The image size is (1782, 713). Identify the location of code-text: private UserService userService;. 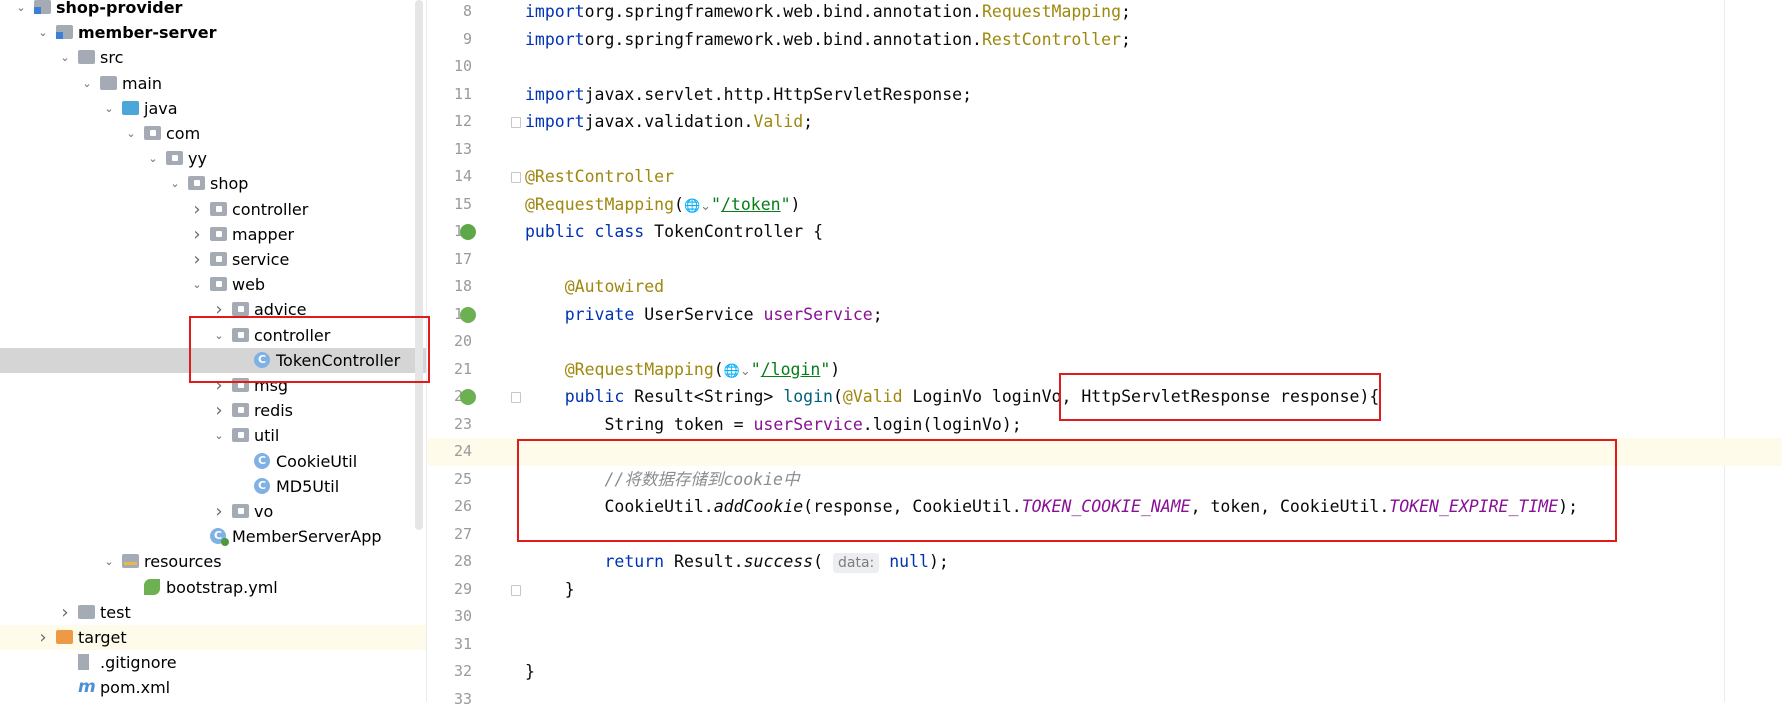
(704, 315).